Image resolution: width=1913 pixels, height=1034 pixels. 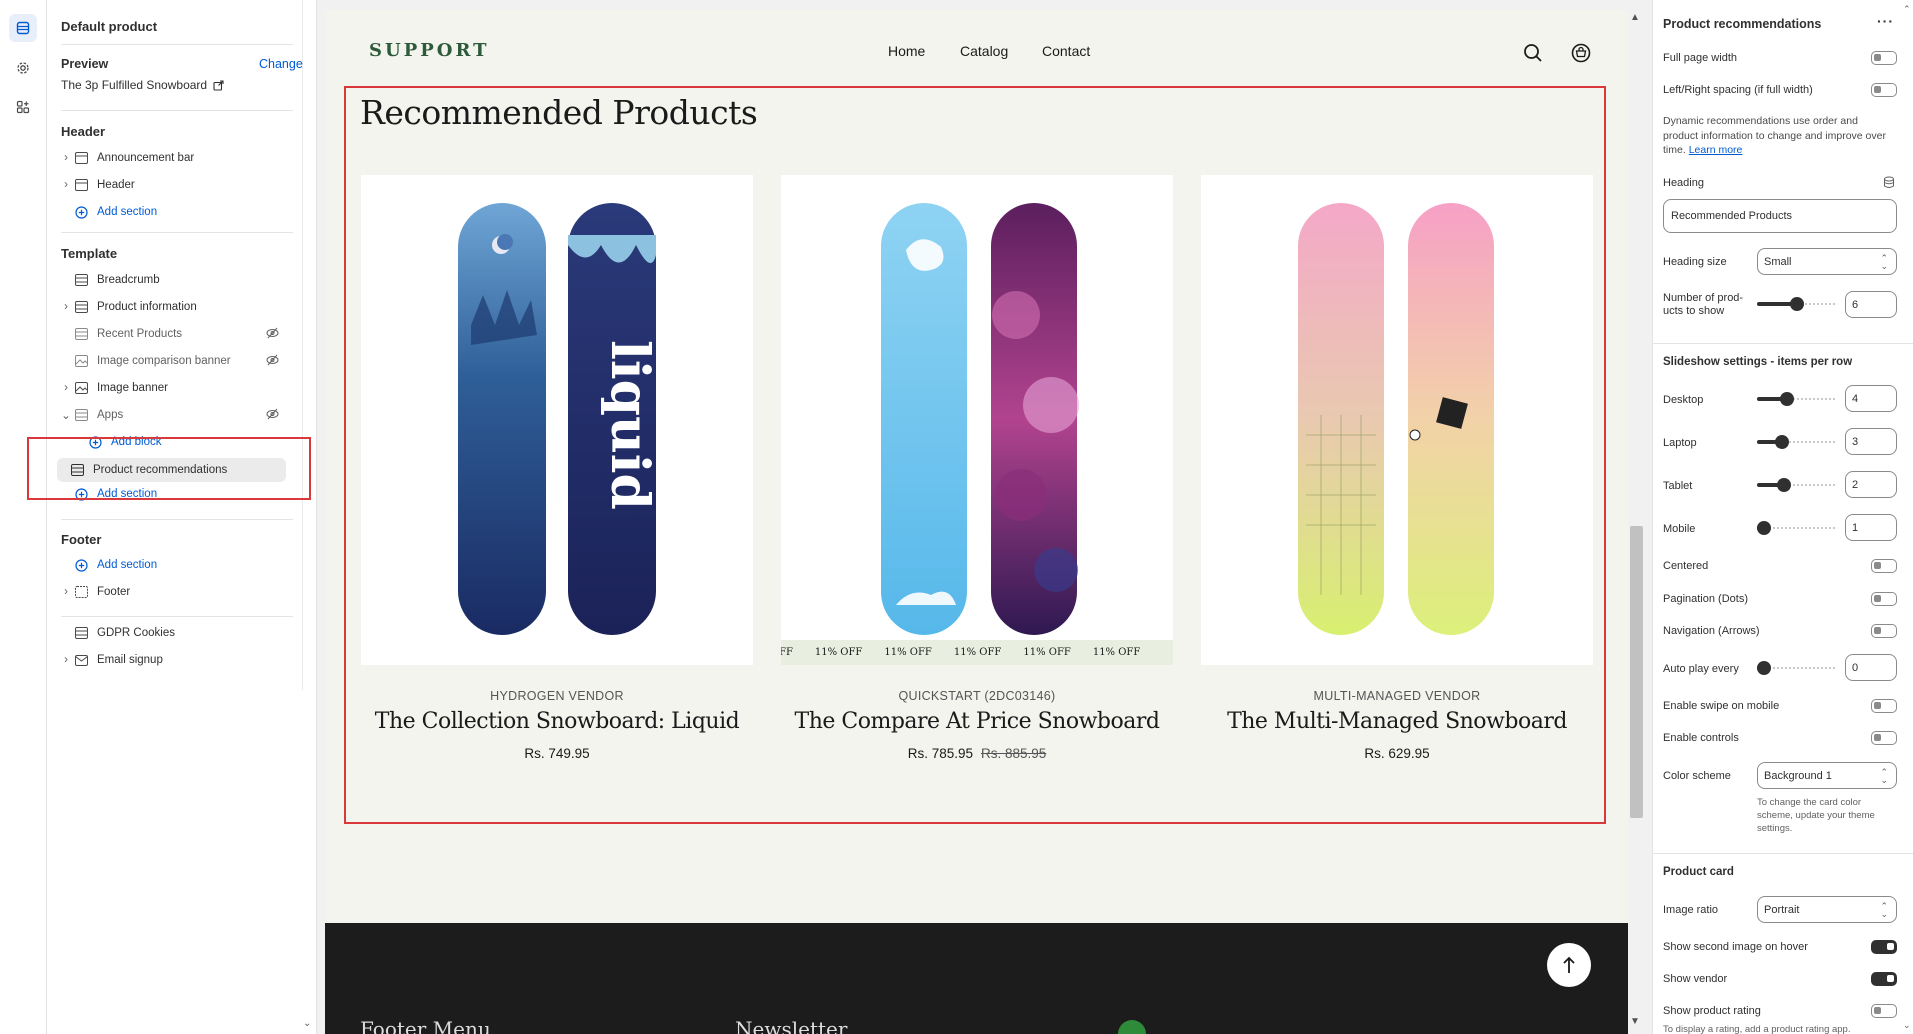 I want to click on color-scheme-select: Background 1 ⌃ ⌄, so click(x=1827, y=775).